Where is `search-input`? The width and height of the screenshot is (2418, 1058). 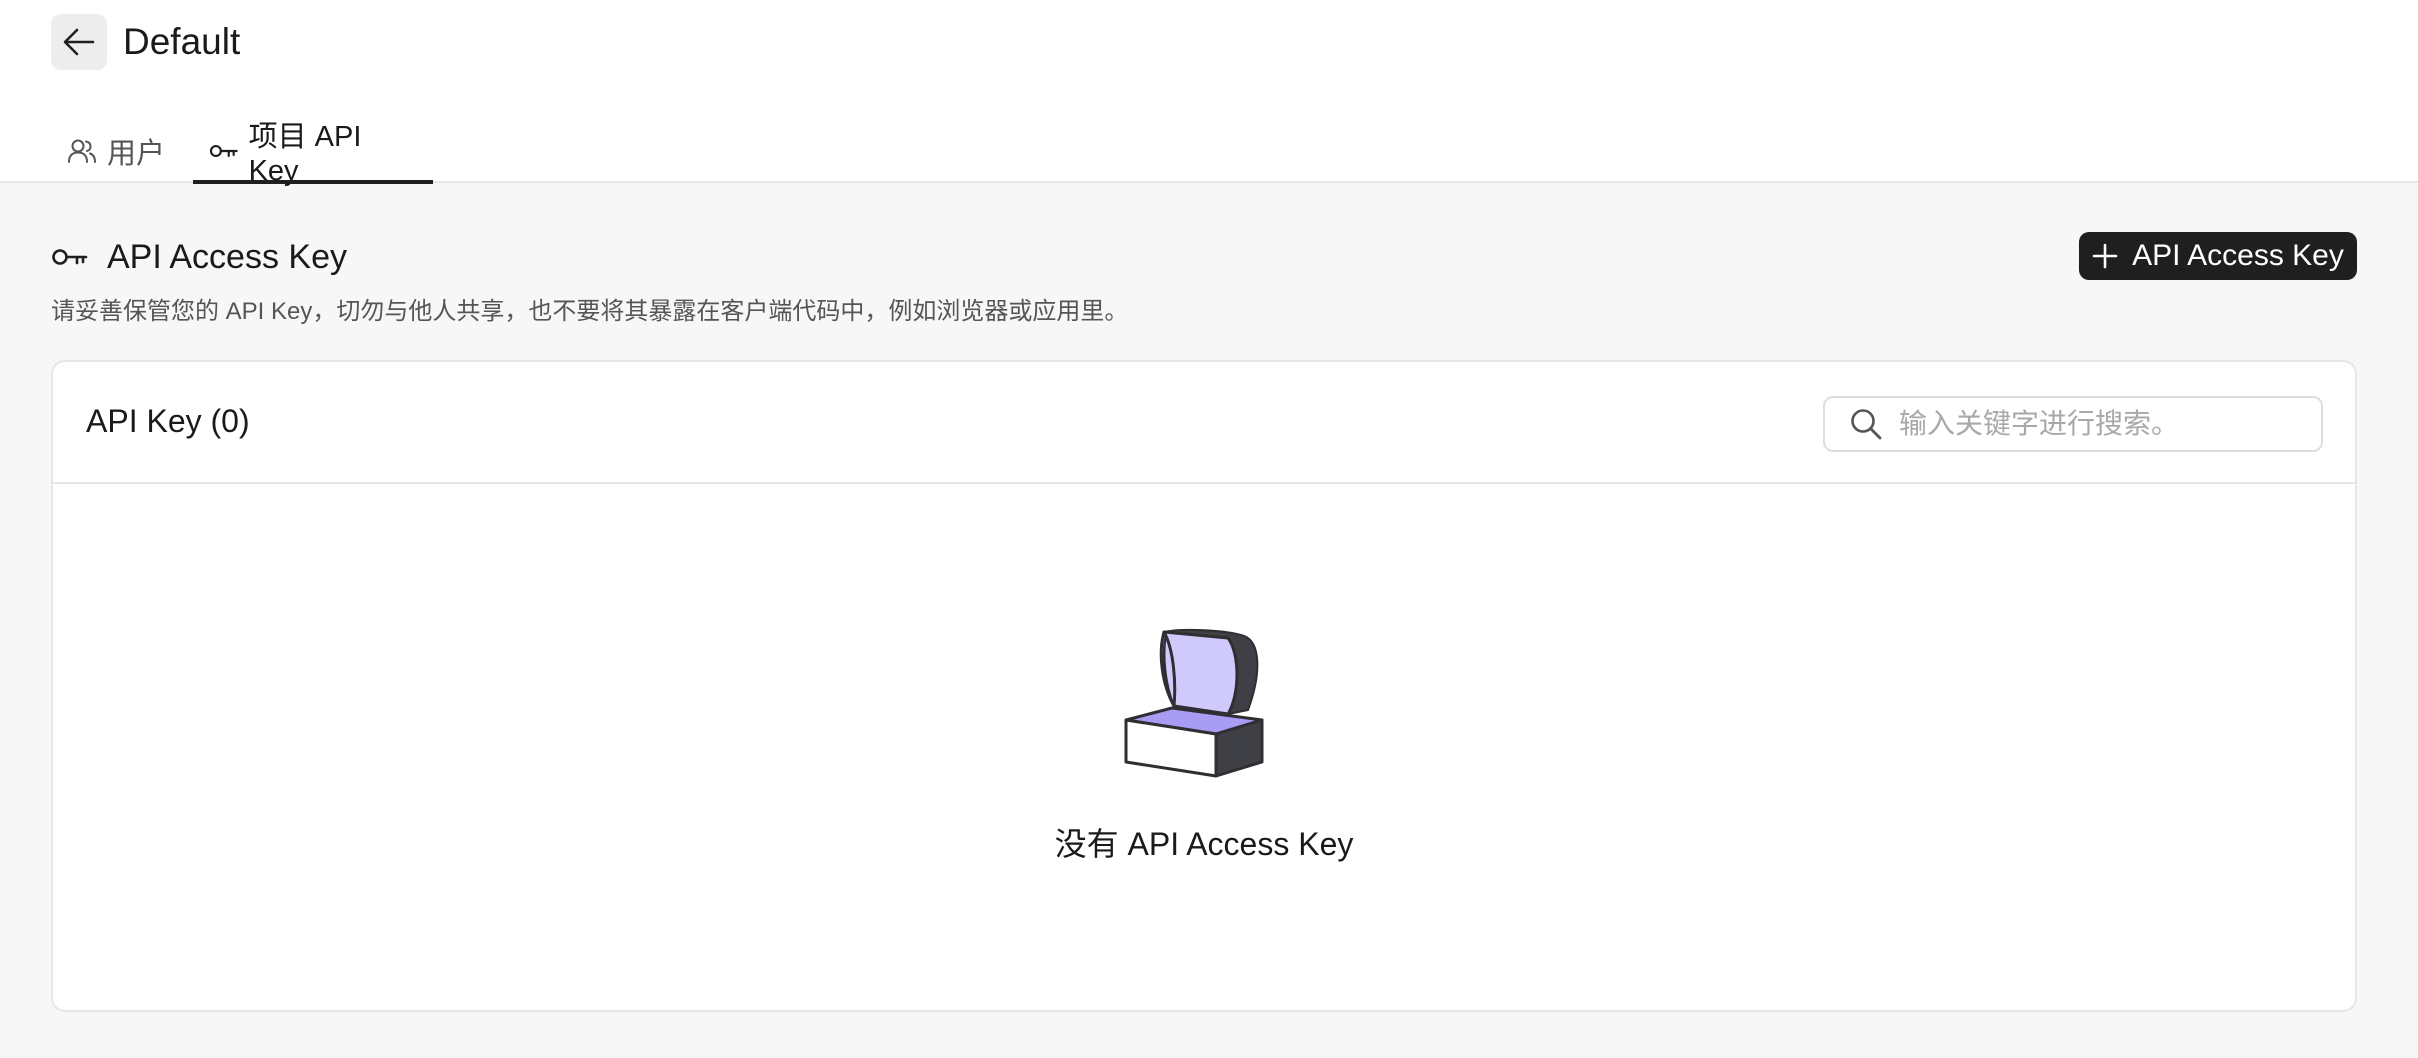
search-input is located at coordinates (2099, 424).